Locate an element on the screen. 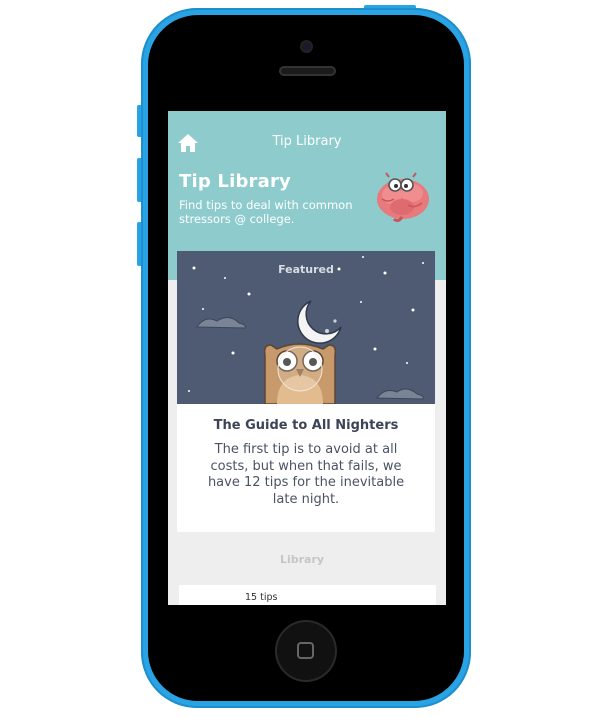 Image resolution: width=603 pixels, height=717 pixels. earpiece-speaker is located at coordinates (307, 71).